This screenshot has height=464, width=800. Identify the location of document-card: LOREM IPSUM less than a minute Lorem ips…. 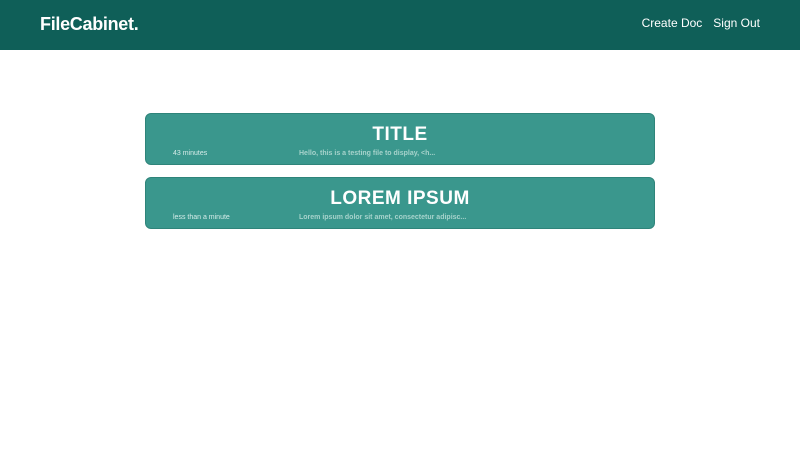
(400, 203).